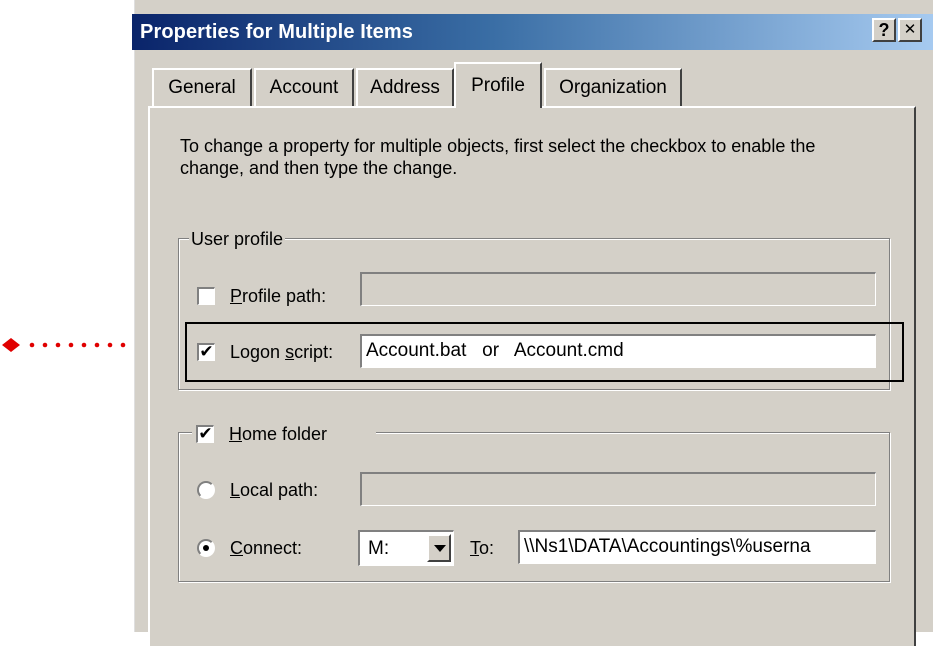 The height and width of the screenshot is (646, 933). What do you see at coordinates (266, 548) in the screenshot?
I see `connect-label: Connect:` at bounding box center [266, 548].